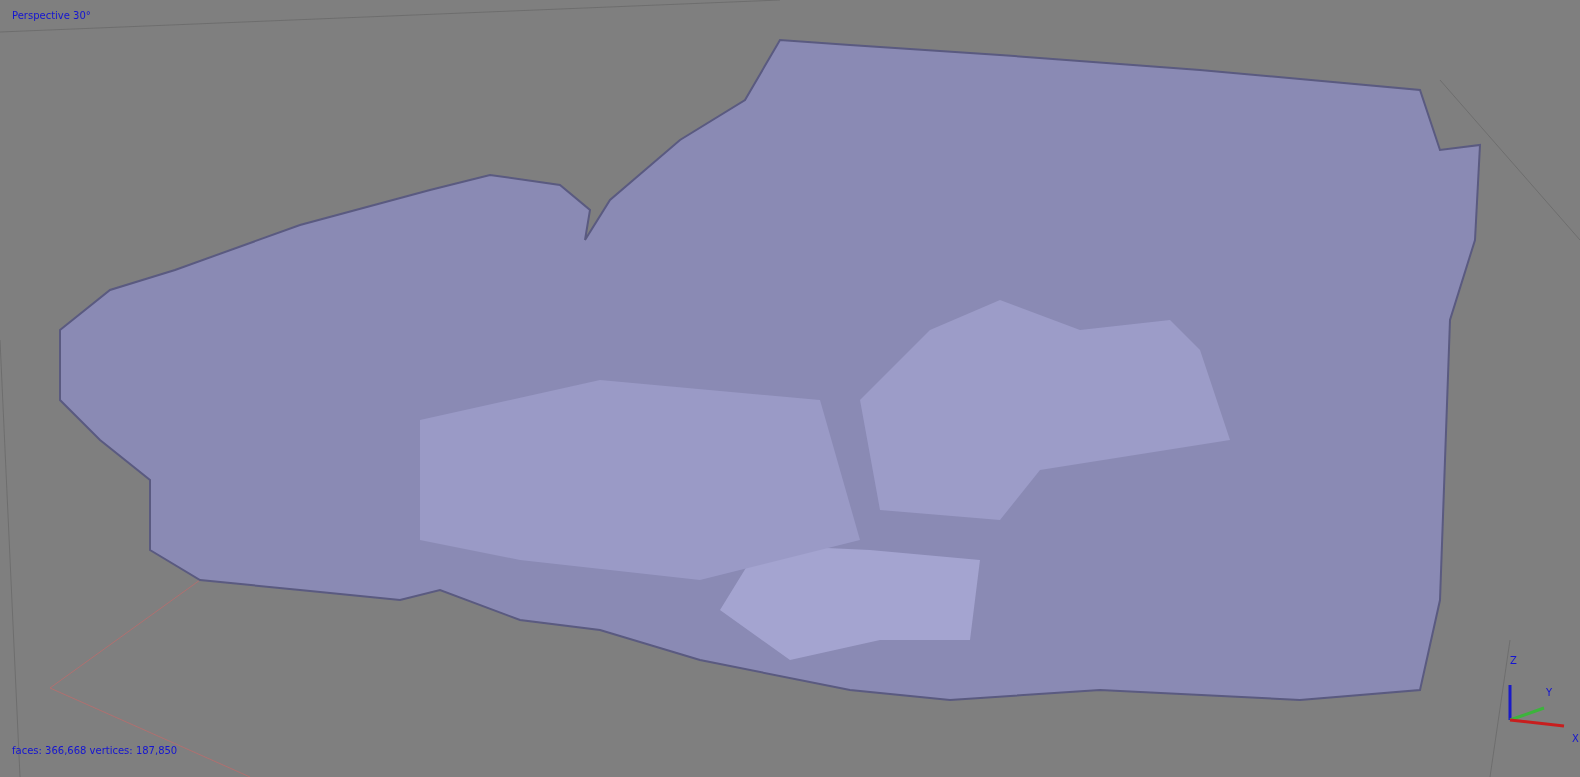 The height and width of the screenshot is (777, 1580). Describe the element at coordinates (95, 750) in the screenshot. I see `mesh-stats: faces: 366,668 vertices: 187,850` at that location.